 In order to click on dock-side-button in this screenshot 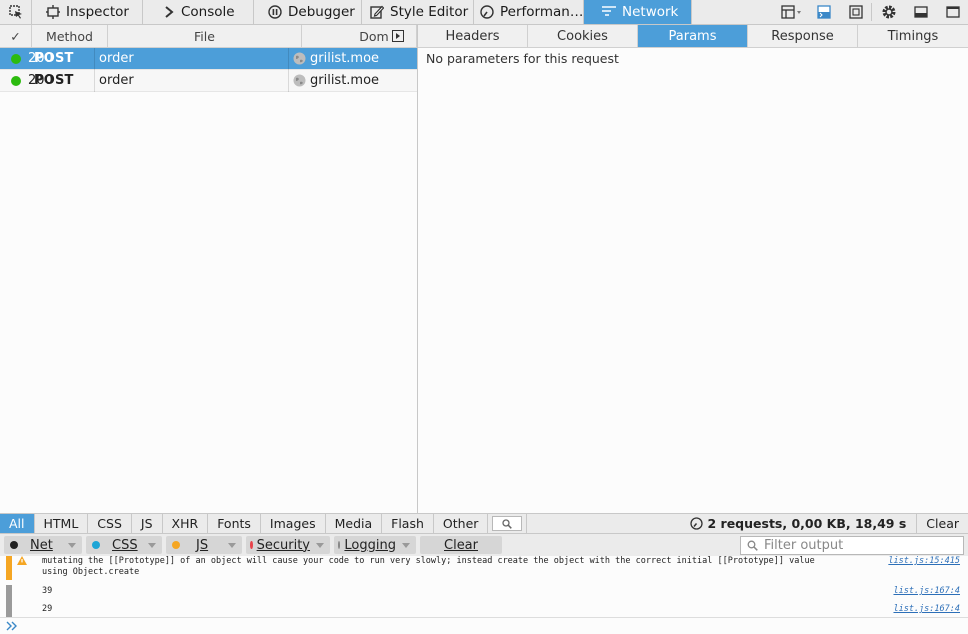, I will do `click(920, 12)`.